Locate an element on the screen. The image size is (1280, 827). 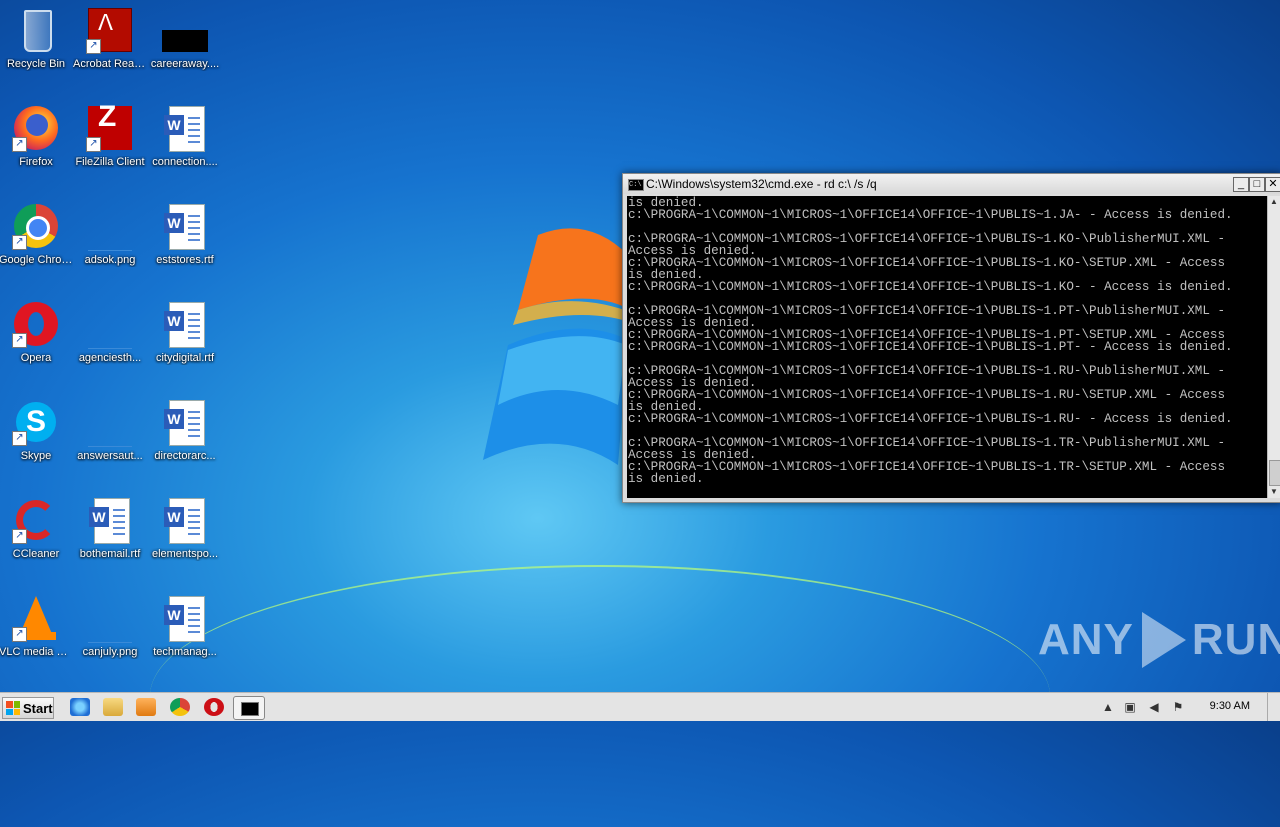
opera-icon is located at coordinates (214, 707).